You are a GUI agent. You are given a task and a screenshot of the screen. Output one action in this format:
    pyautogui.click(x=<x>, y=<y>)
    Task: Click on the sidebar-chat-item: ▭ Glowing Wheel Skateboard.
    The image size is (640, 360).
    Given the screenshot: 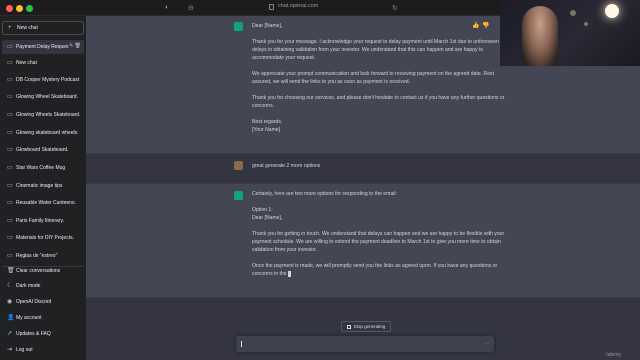 What is the action you would take?
    pyautogui.click(x=43, y=97)
    